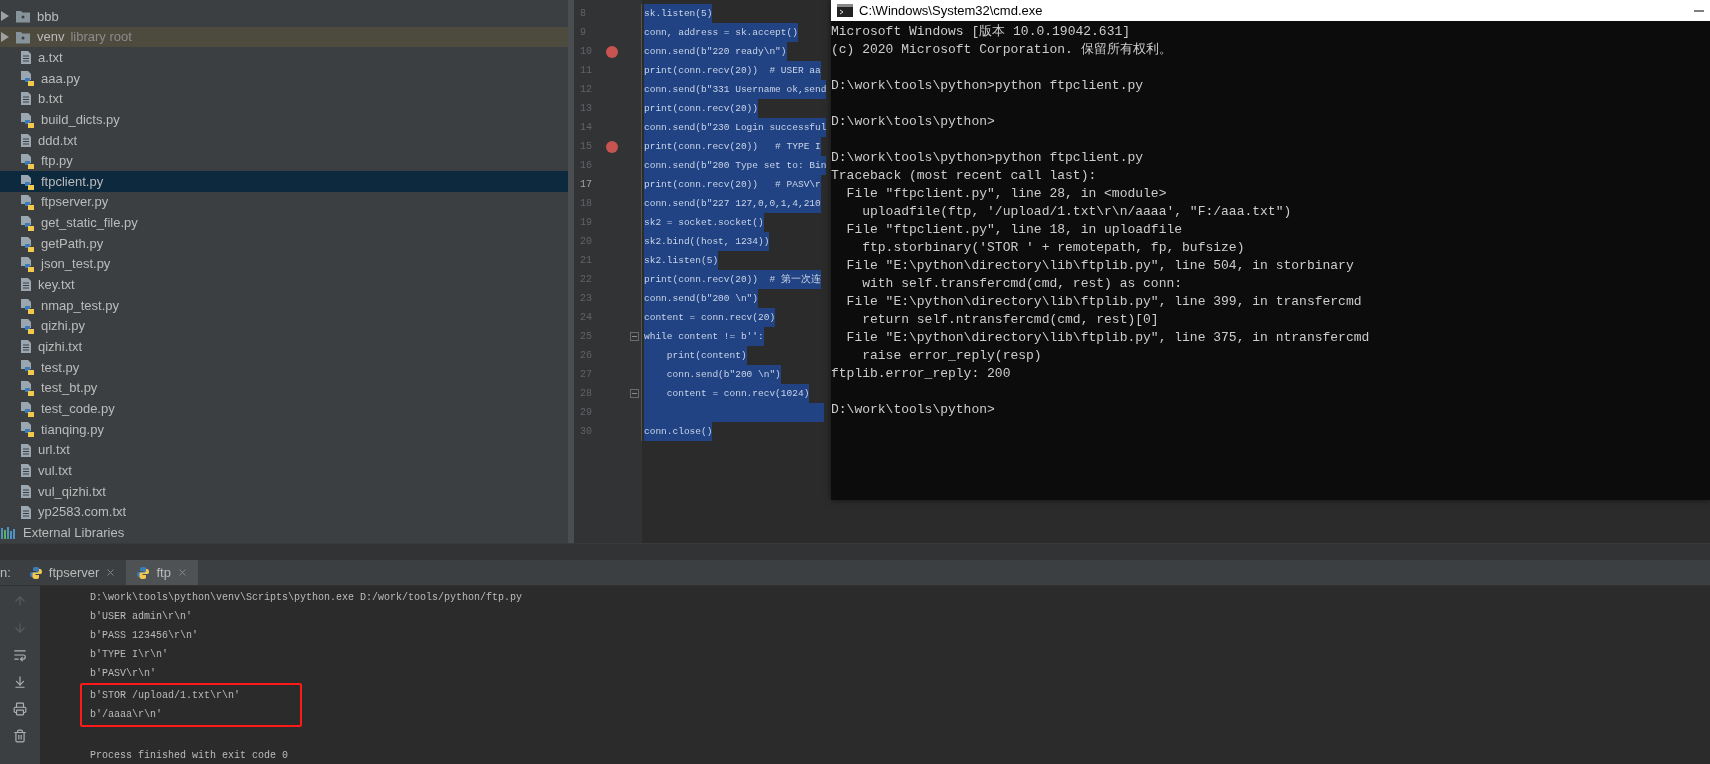 The width and height of the screenshot is (1710, 764). I want to click on file-name: ddd.txt, so click(58, 140).